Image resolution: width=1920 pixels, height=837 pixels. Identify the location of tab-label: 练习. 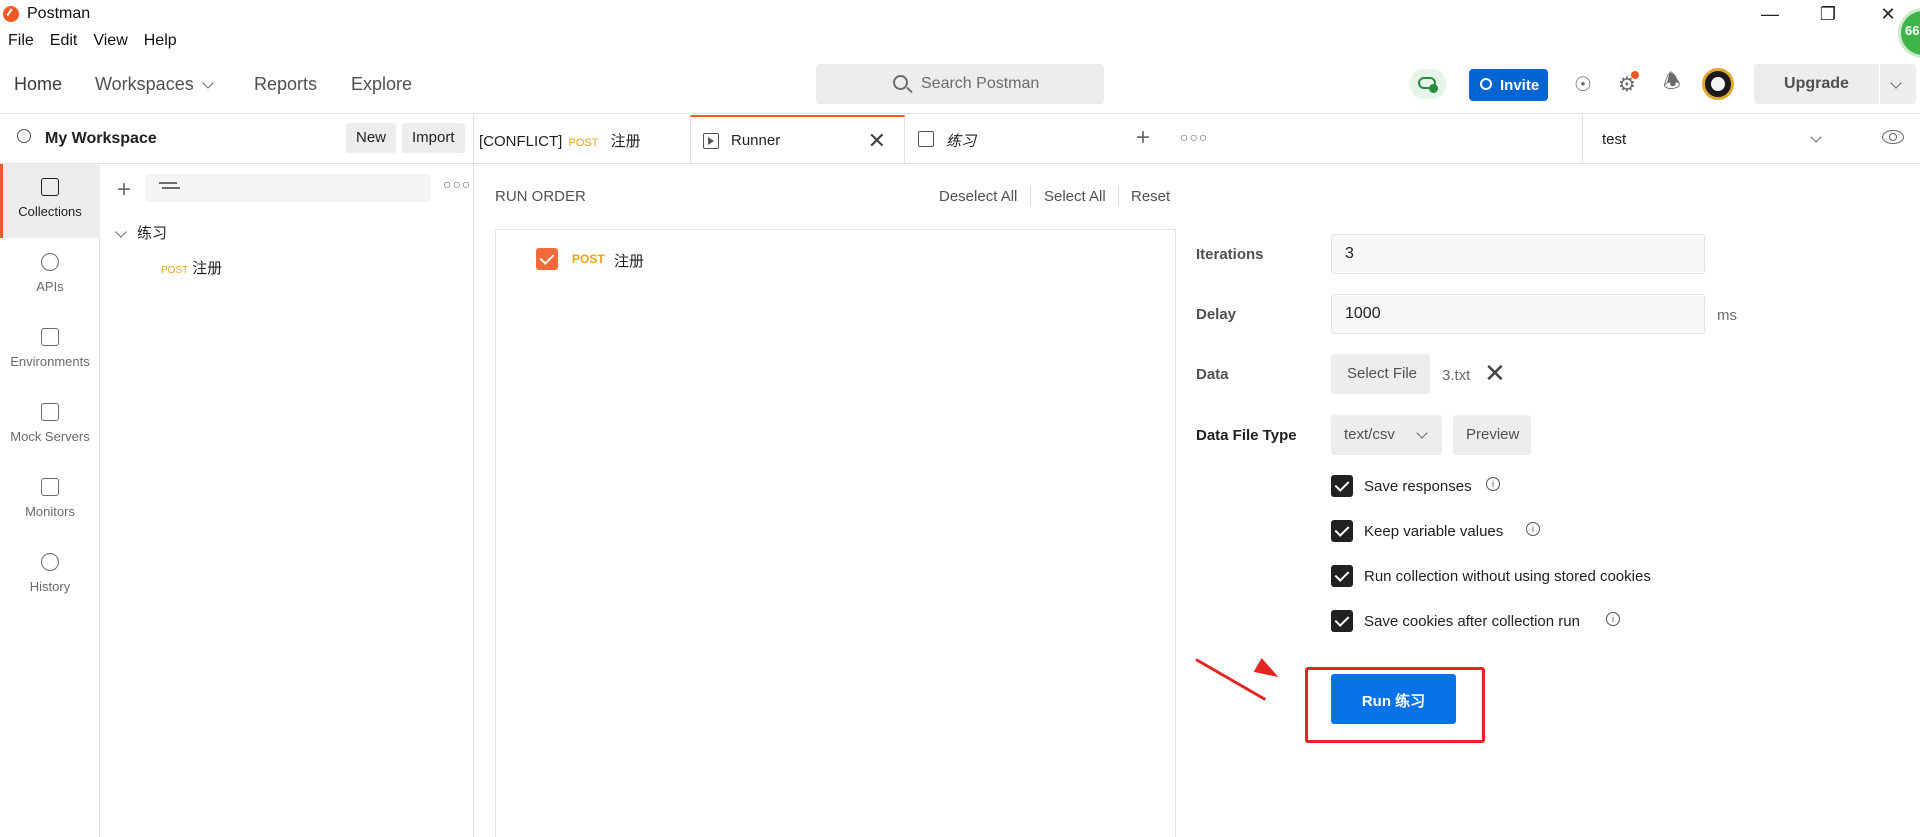
(961, 141).